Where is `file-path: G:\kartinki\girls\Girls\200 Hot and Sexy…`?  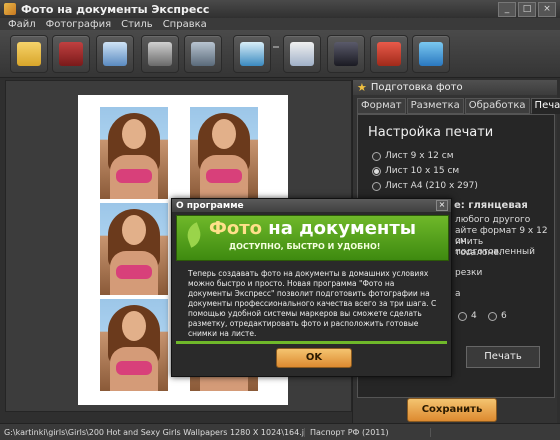
file-path: G:\kartinki\girls\Girls\200 Hot and Sexy… is located at coordinates (152, 432).